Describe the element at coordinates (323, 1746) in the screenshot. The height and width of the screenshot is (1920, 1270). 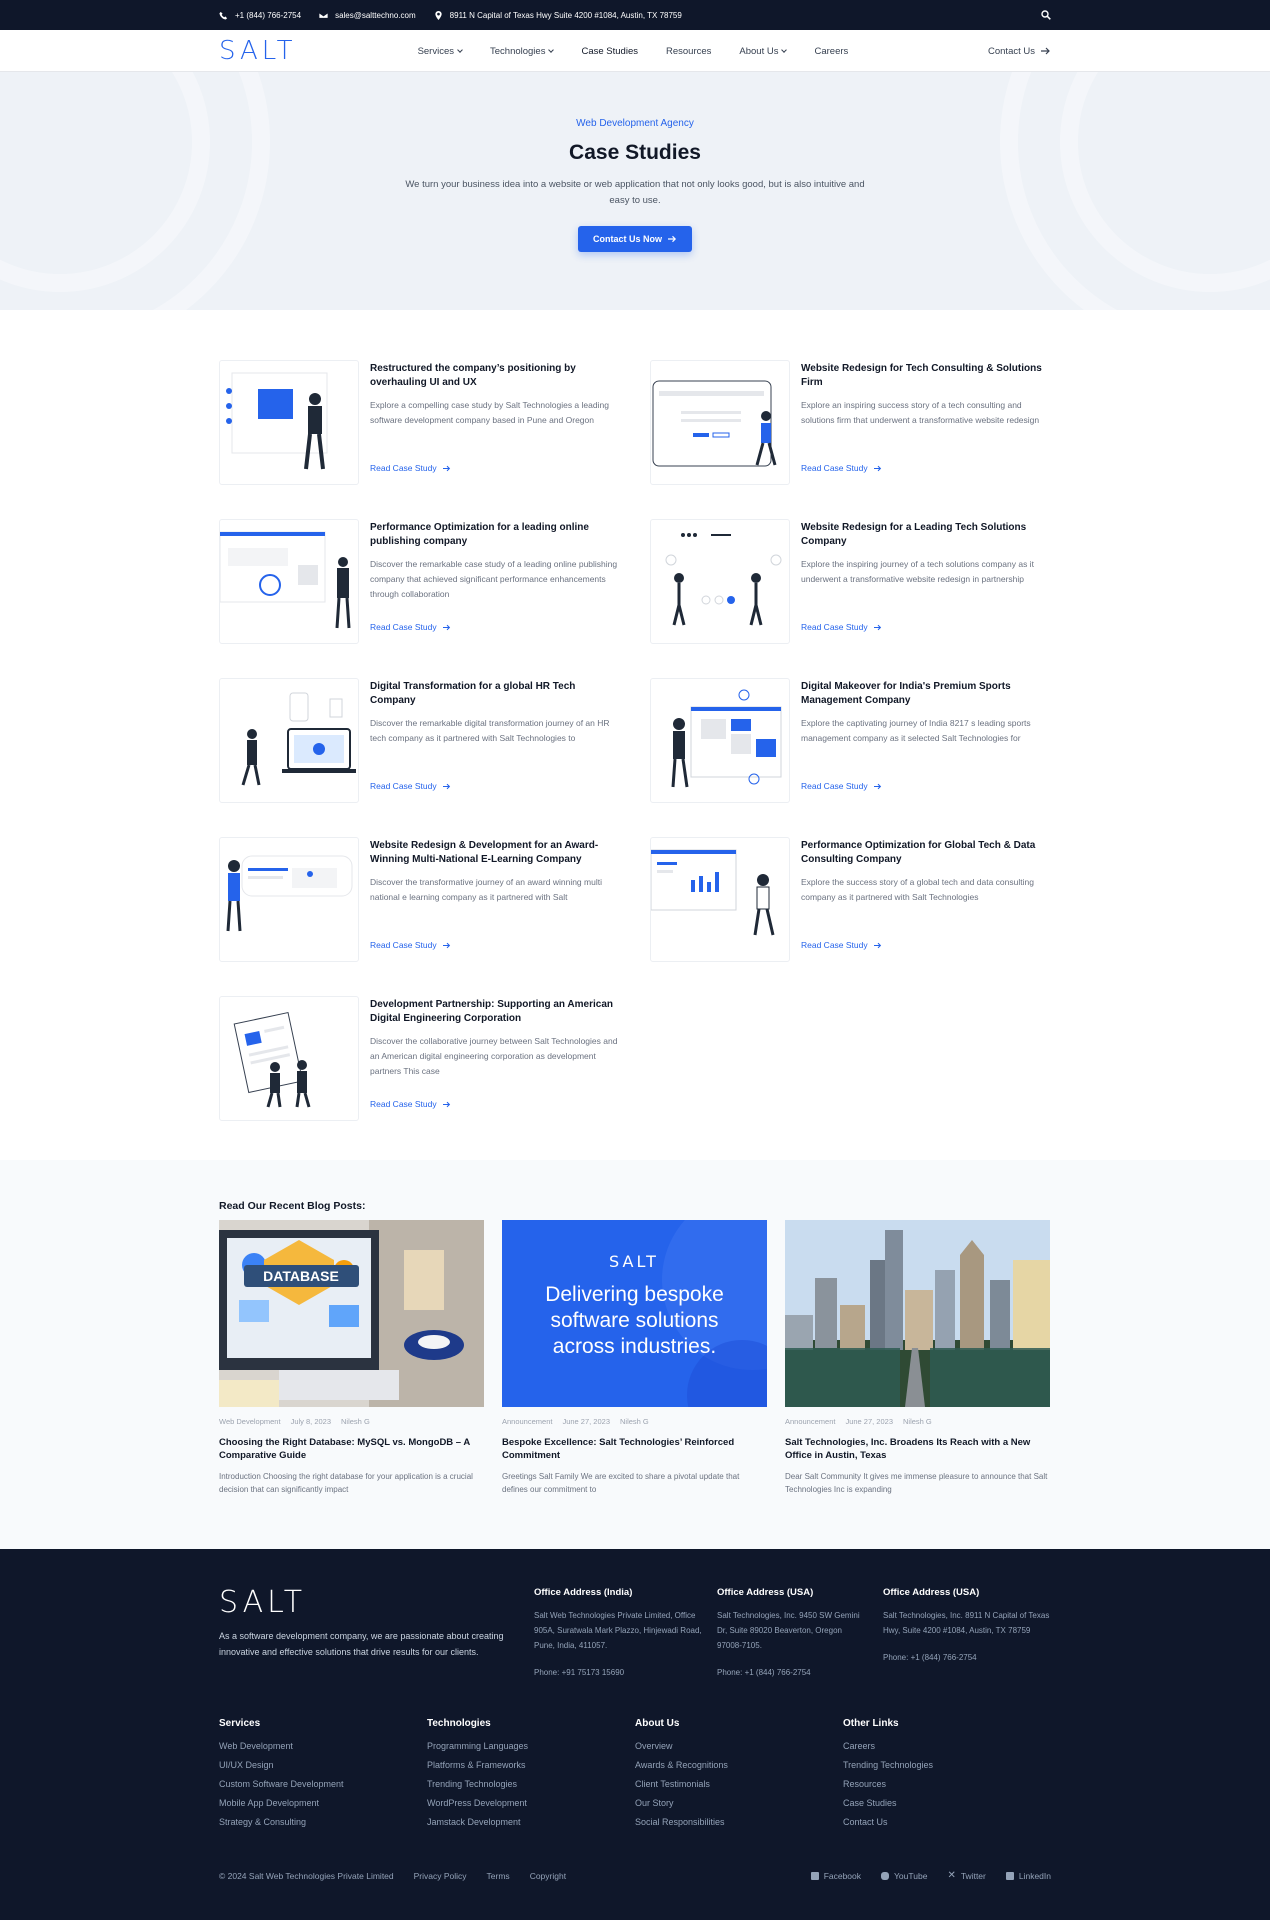
I see `footer-link: Web Development` at that location.